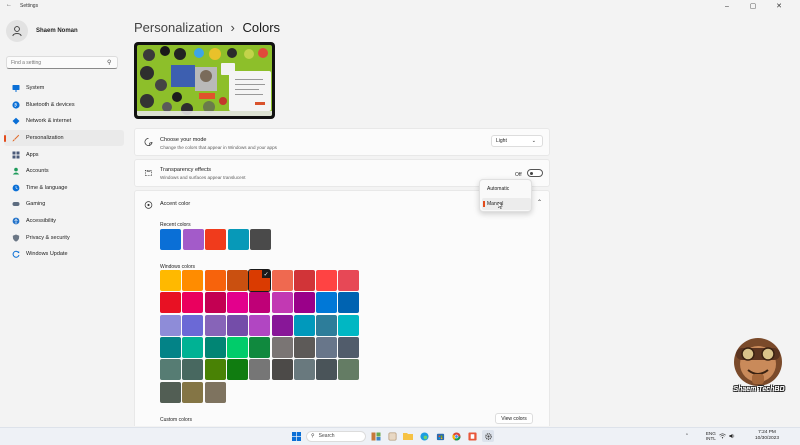 This screenshot has height=445, width=800. Describe the element at coordinates (392, 436) in the screenshot. I see `app-icon` at that location.